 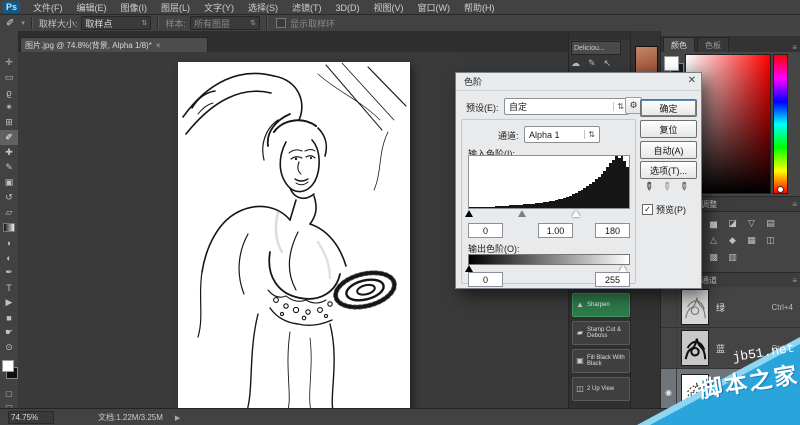 I want to click on close-tab-icon: ×, so click(x=158, y=45).